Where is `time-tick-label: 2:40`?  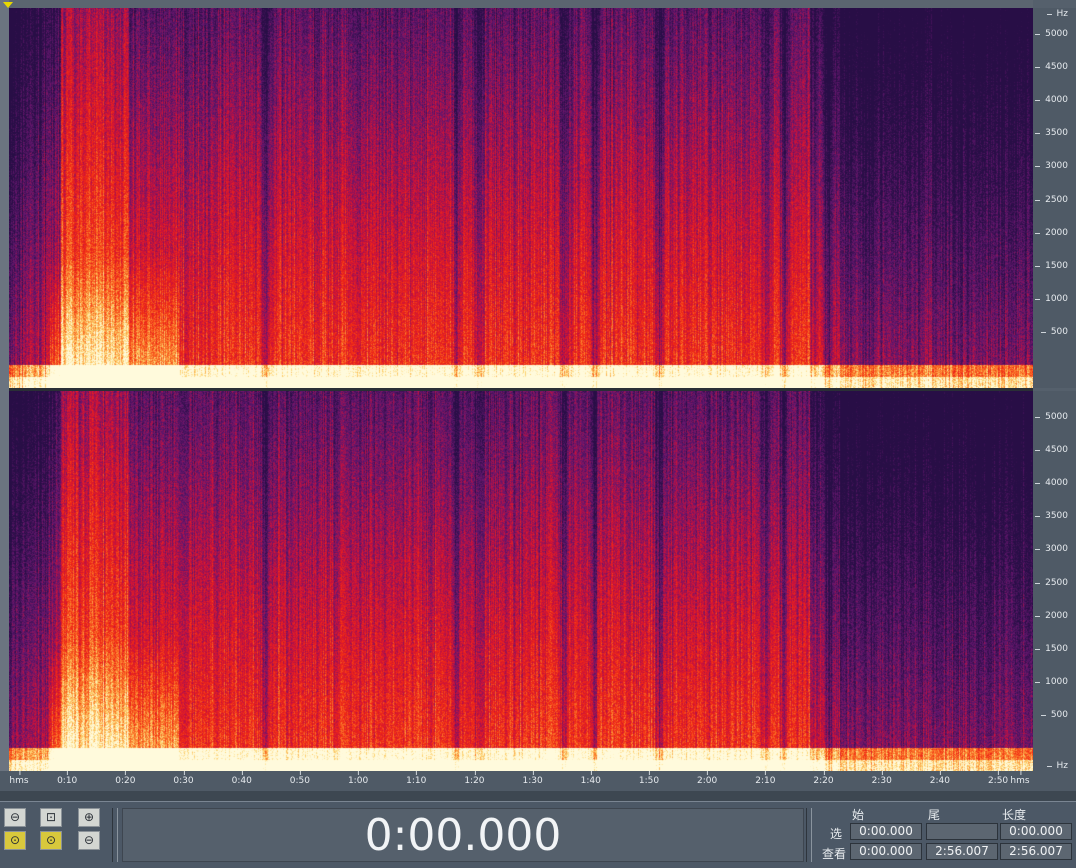 time-tick-label: 2:40 is located at coordinates (939, 778).